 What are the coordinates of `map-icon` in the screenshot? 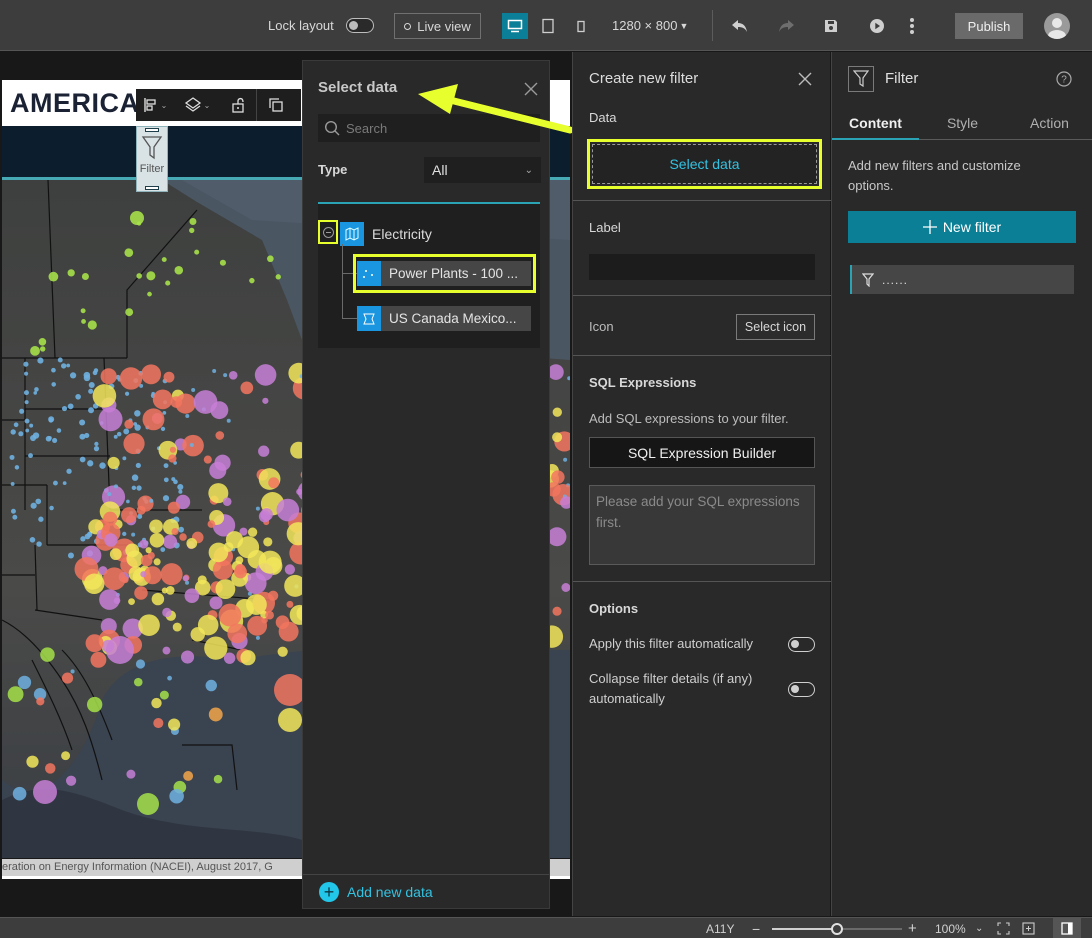 It's located at (352, 234).